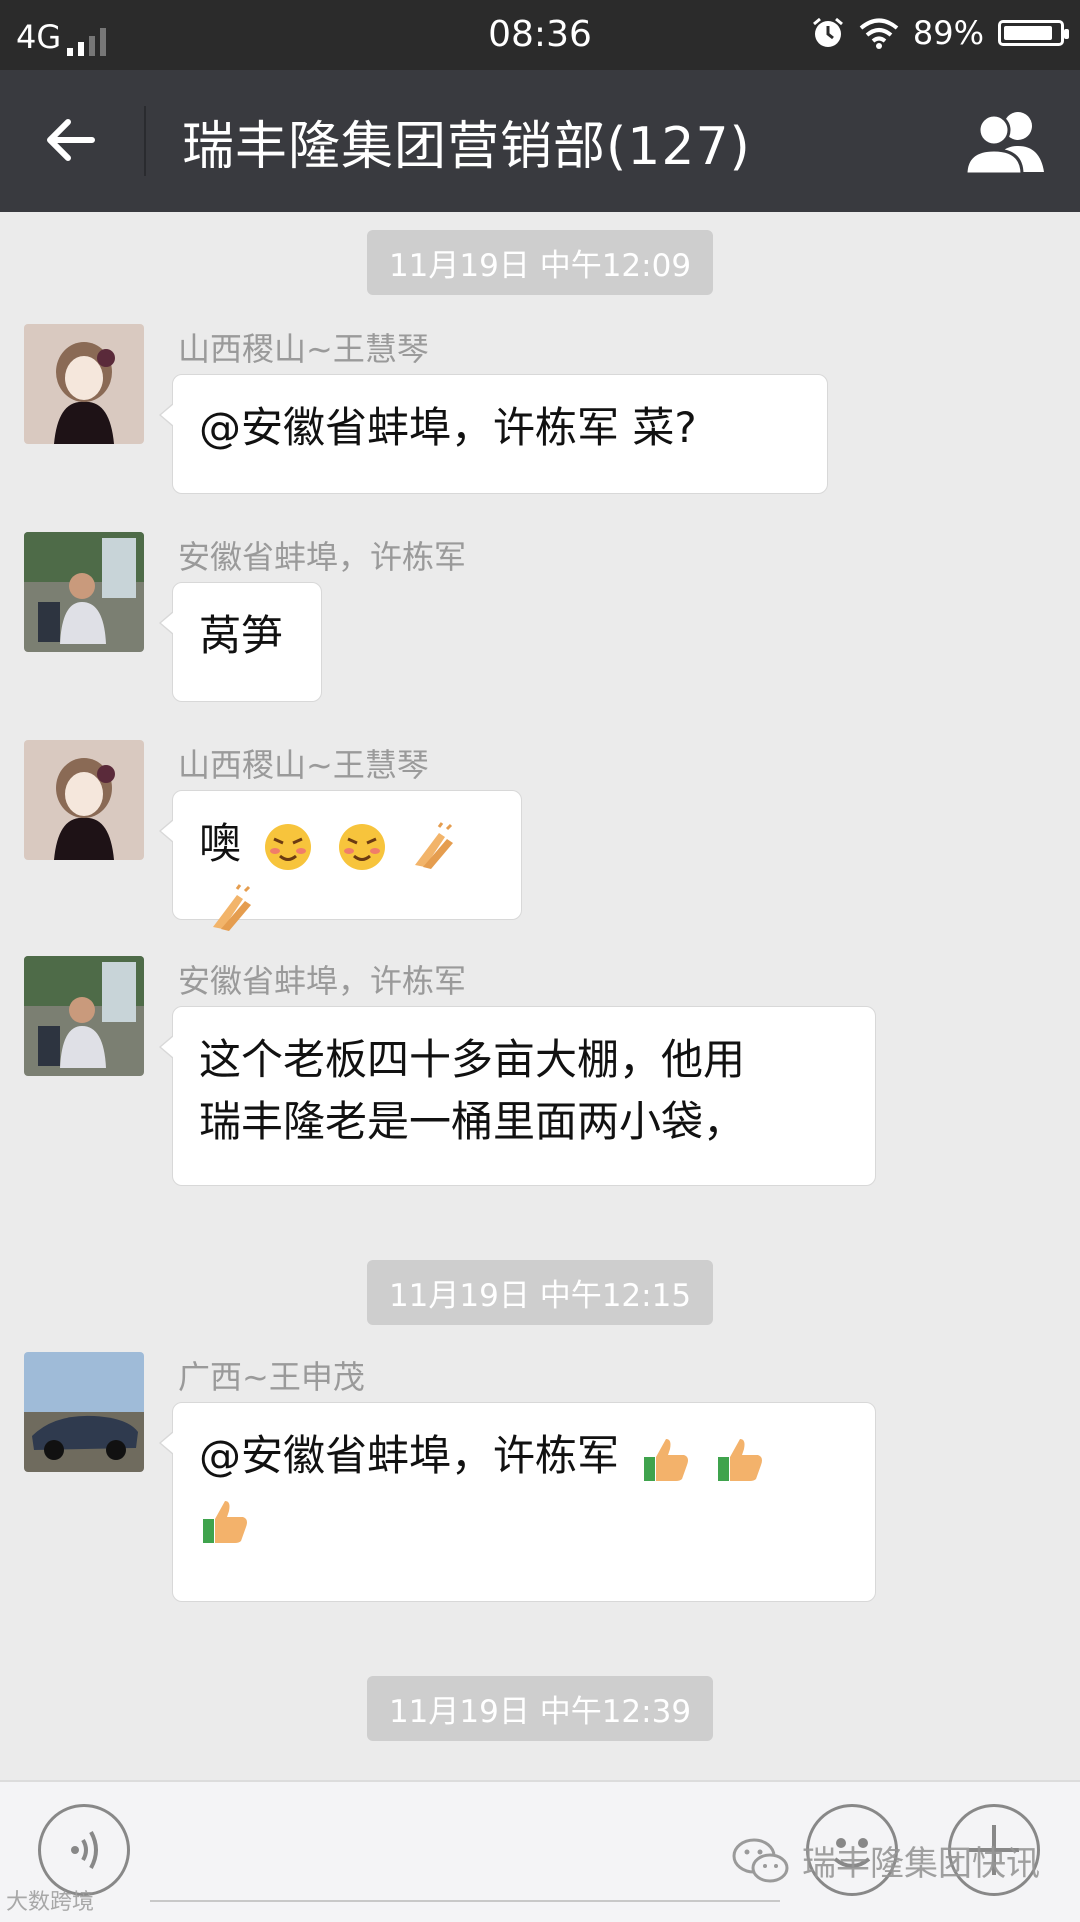 The height and width of the screenshot is (1922, 1080). I want to click on text-input, so click(465, 1901).